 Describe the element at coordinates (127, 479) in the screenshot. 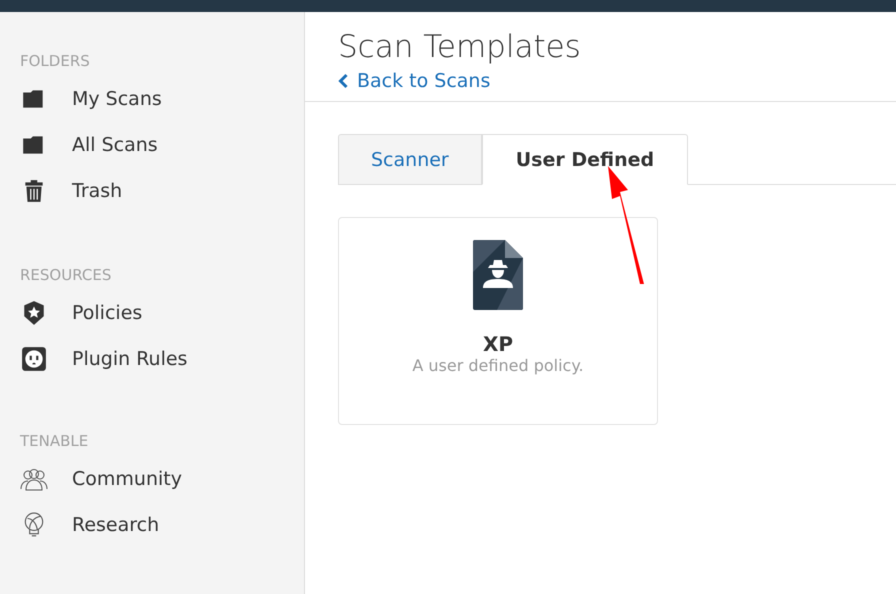

I see `sidebar-item: Community` at that location.